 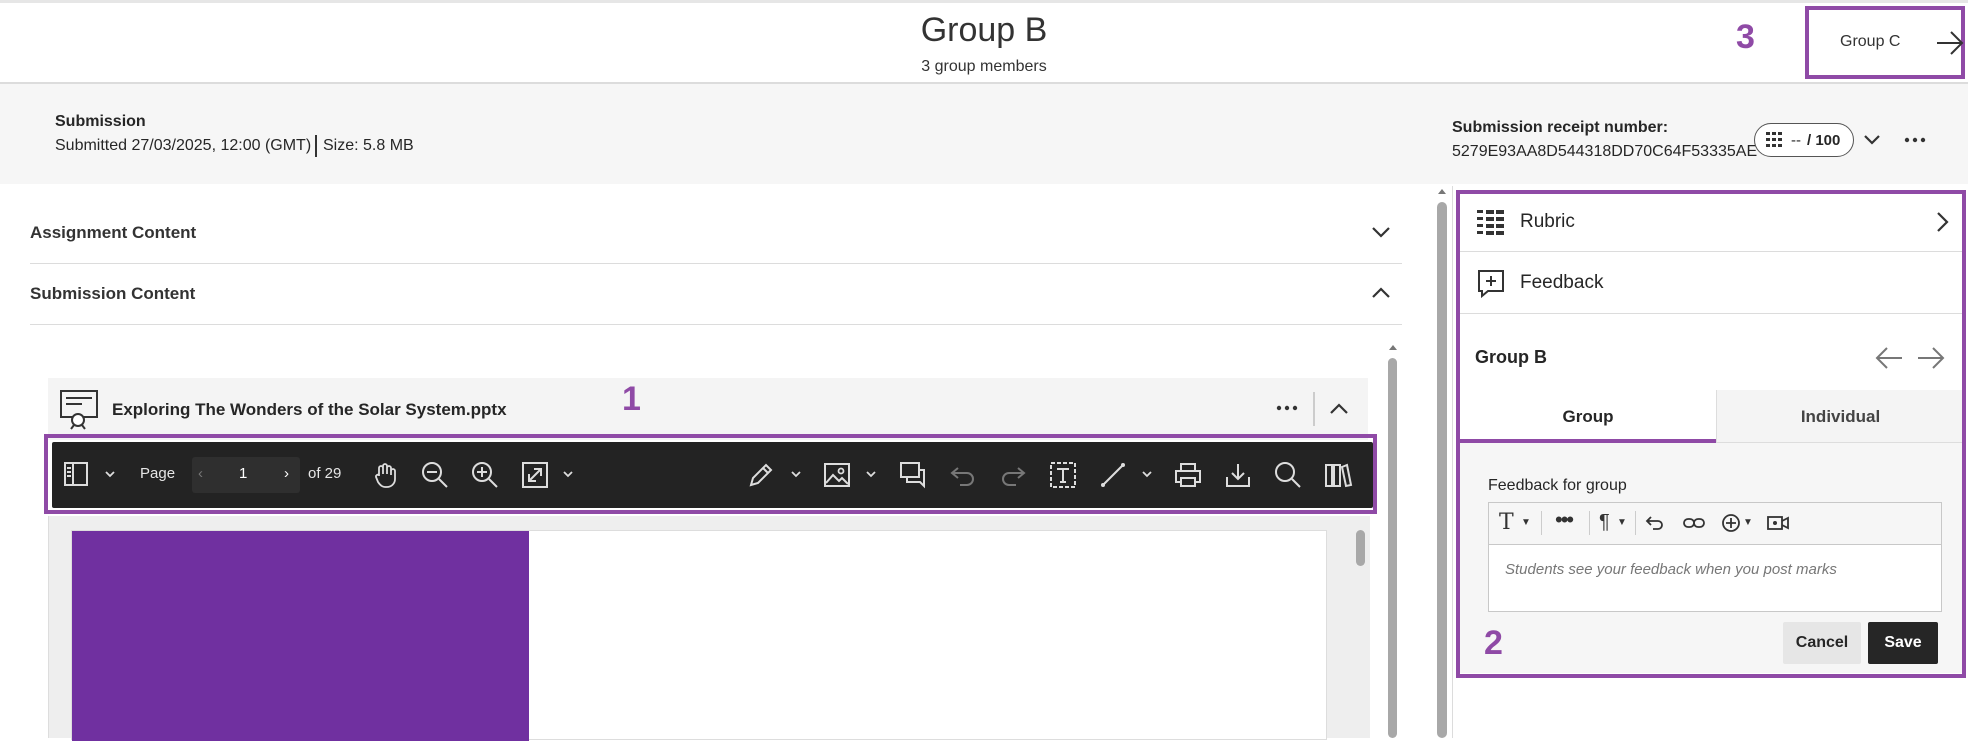 I want to click on submitted-date: Submitted 27/03/2025, 12:00 (GMT), so click(x=183, y=145).